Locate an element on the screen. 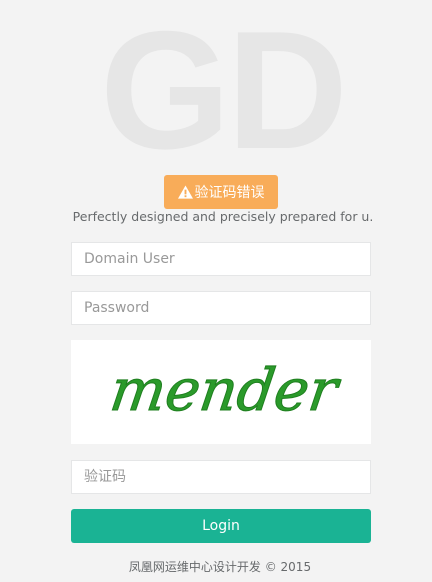  captcha-graphic: mender is located at coordinates (225, 390).